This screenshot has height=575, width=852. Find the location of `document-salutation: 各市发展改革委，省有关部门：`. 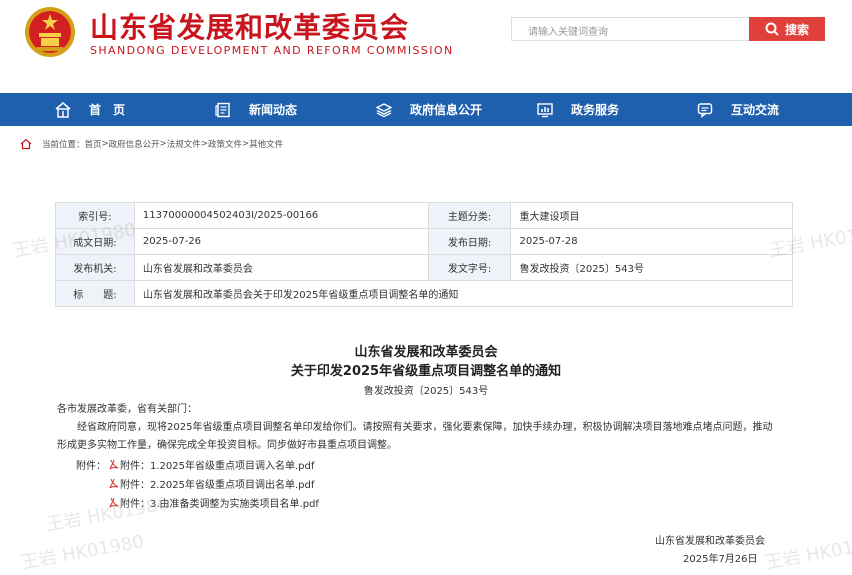

document-salutation: 各市发展改革委，省有关部门： is located at coordinates (127, 409).